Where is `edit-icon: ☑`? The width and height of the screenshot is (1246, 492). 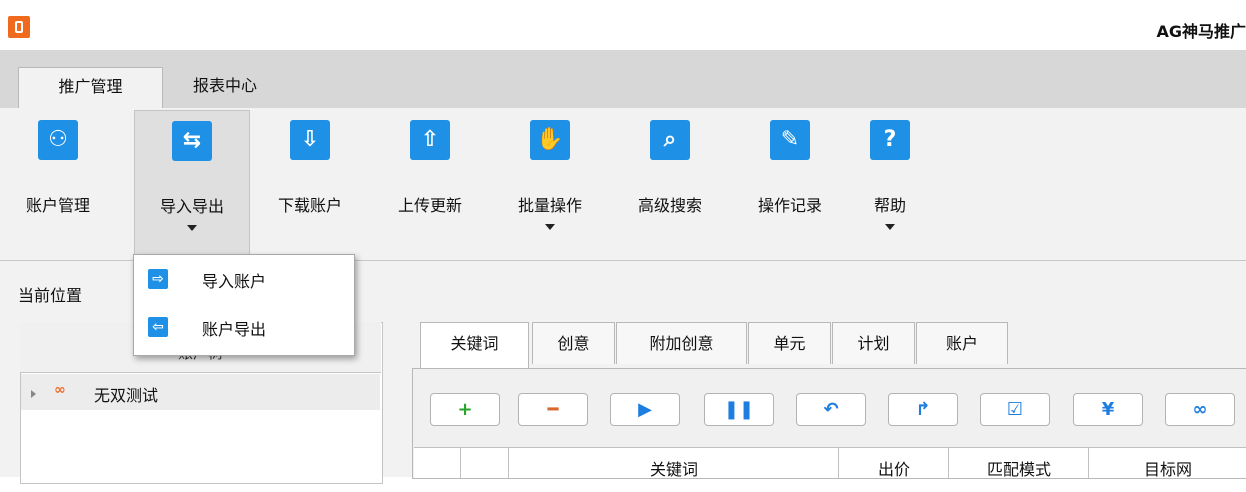 edit-icon: ☑ is located at coordinates (1015, 409).